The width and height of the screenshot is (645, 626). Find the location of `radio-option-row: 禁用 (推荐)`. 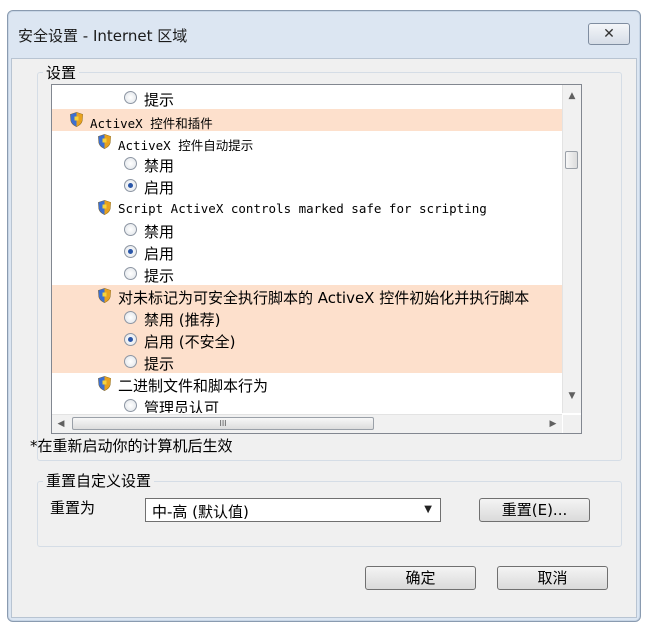

radio-option-row: 禁用 (推荐) is located at coordinates (307, 318).